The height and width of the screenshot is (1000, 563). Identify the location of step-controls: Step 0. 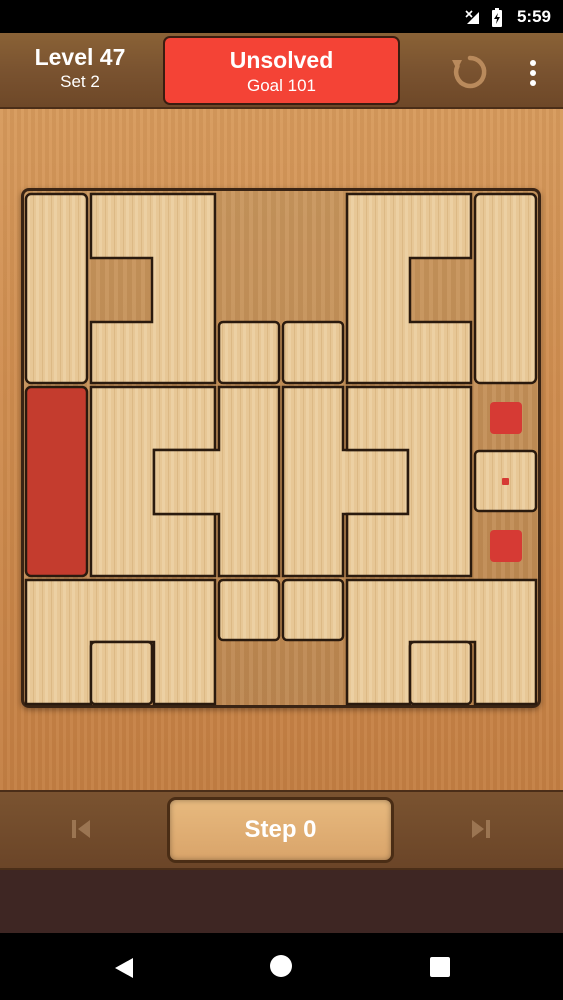
(281, 830).